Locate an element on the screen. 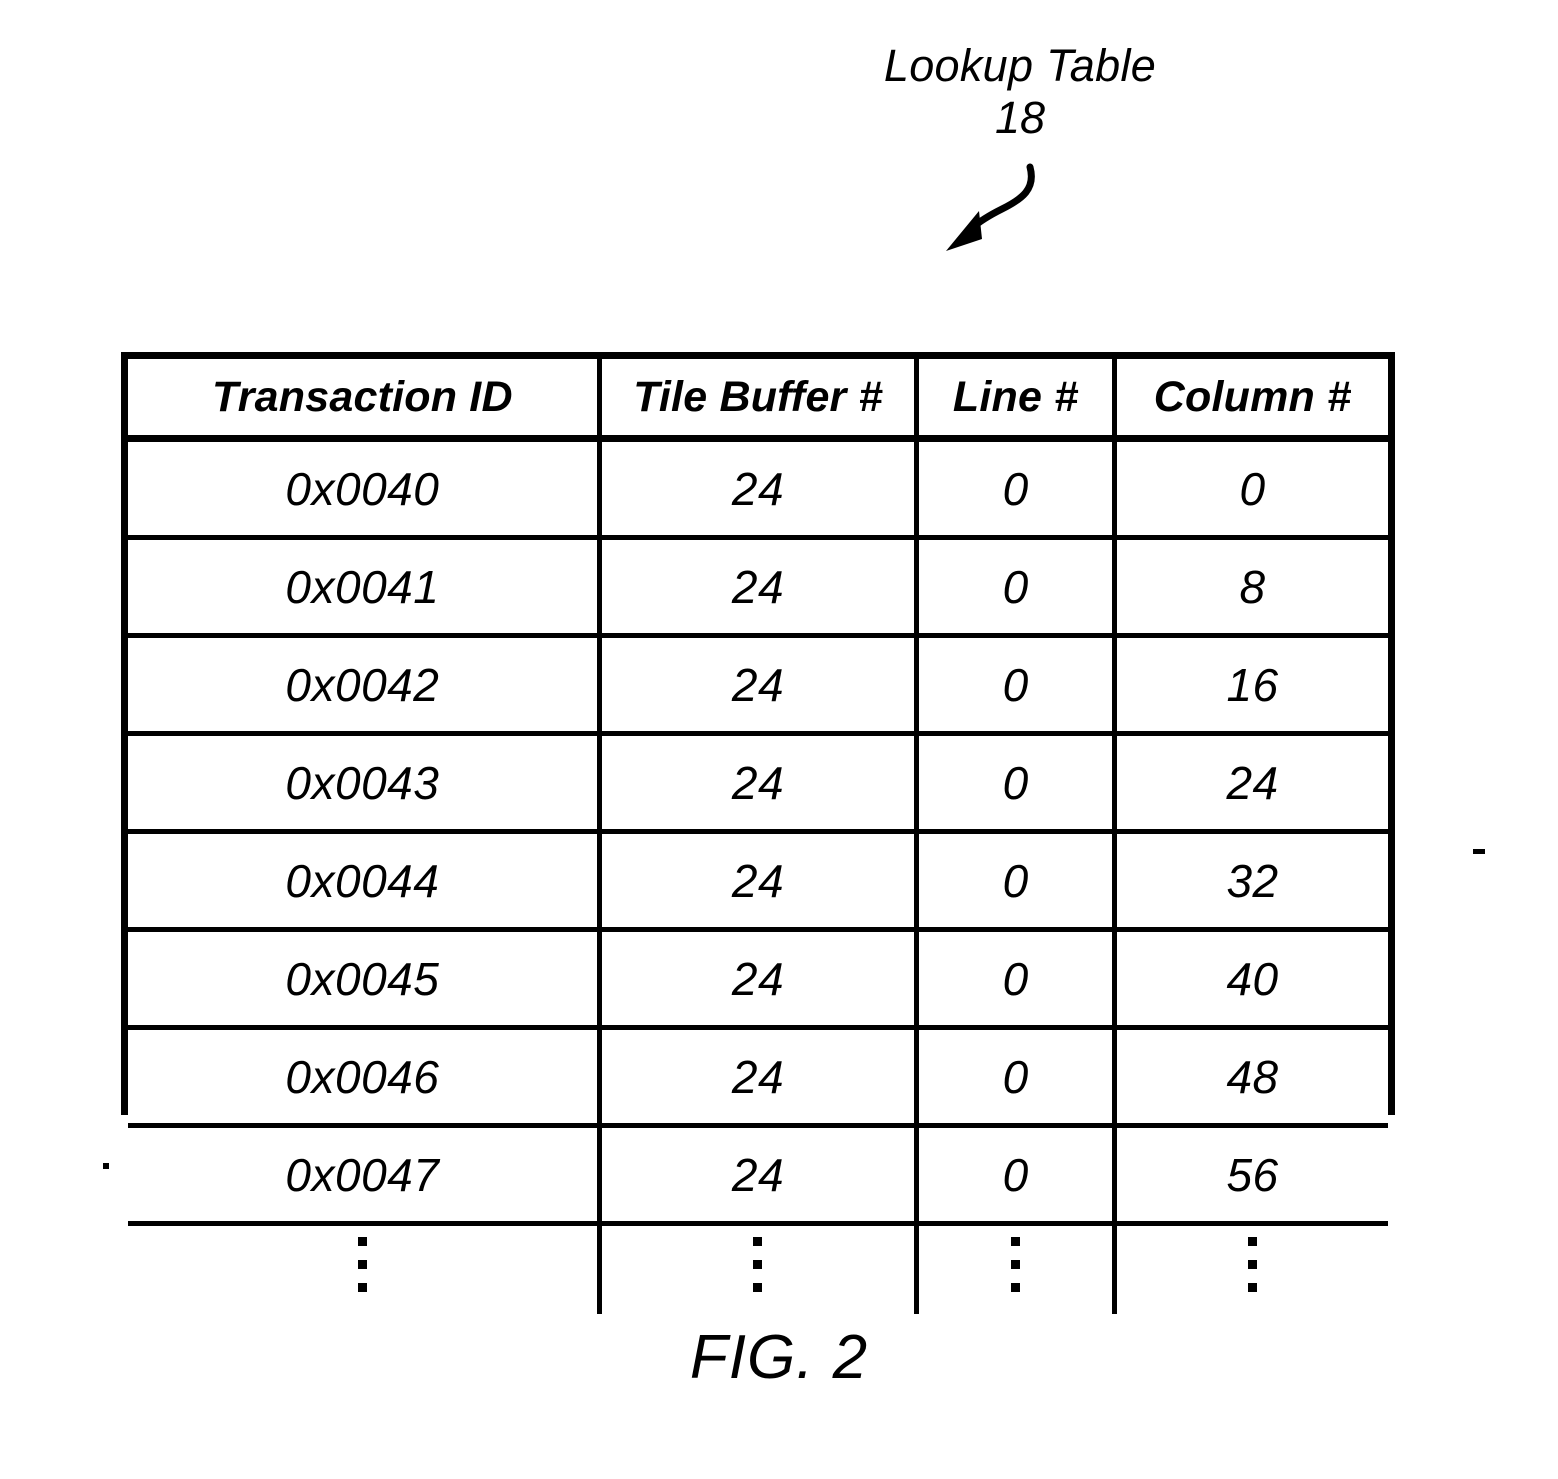 The height and width of the screenshot is (1479, 1558). callout-title: Lookup Table is located at coordinates (1020, 65).